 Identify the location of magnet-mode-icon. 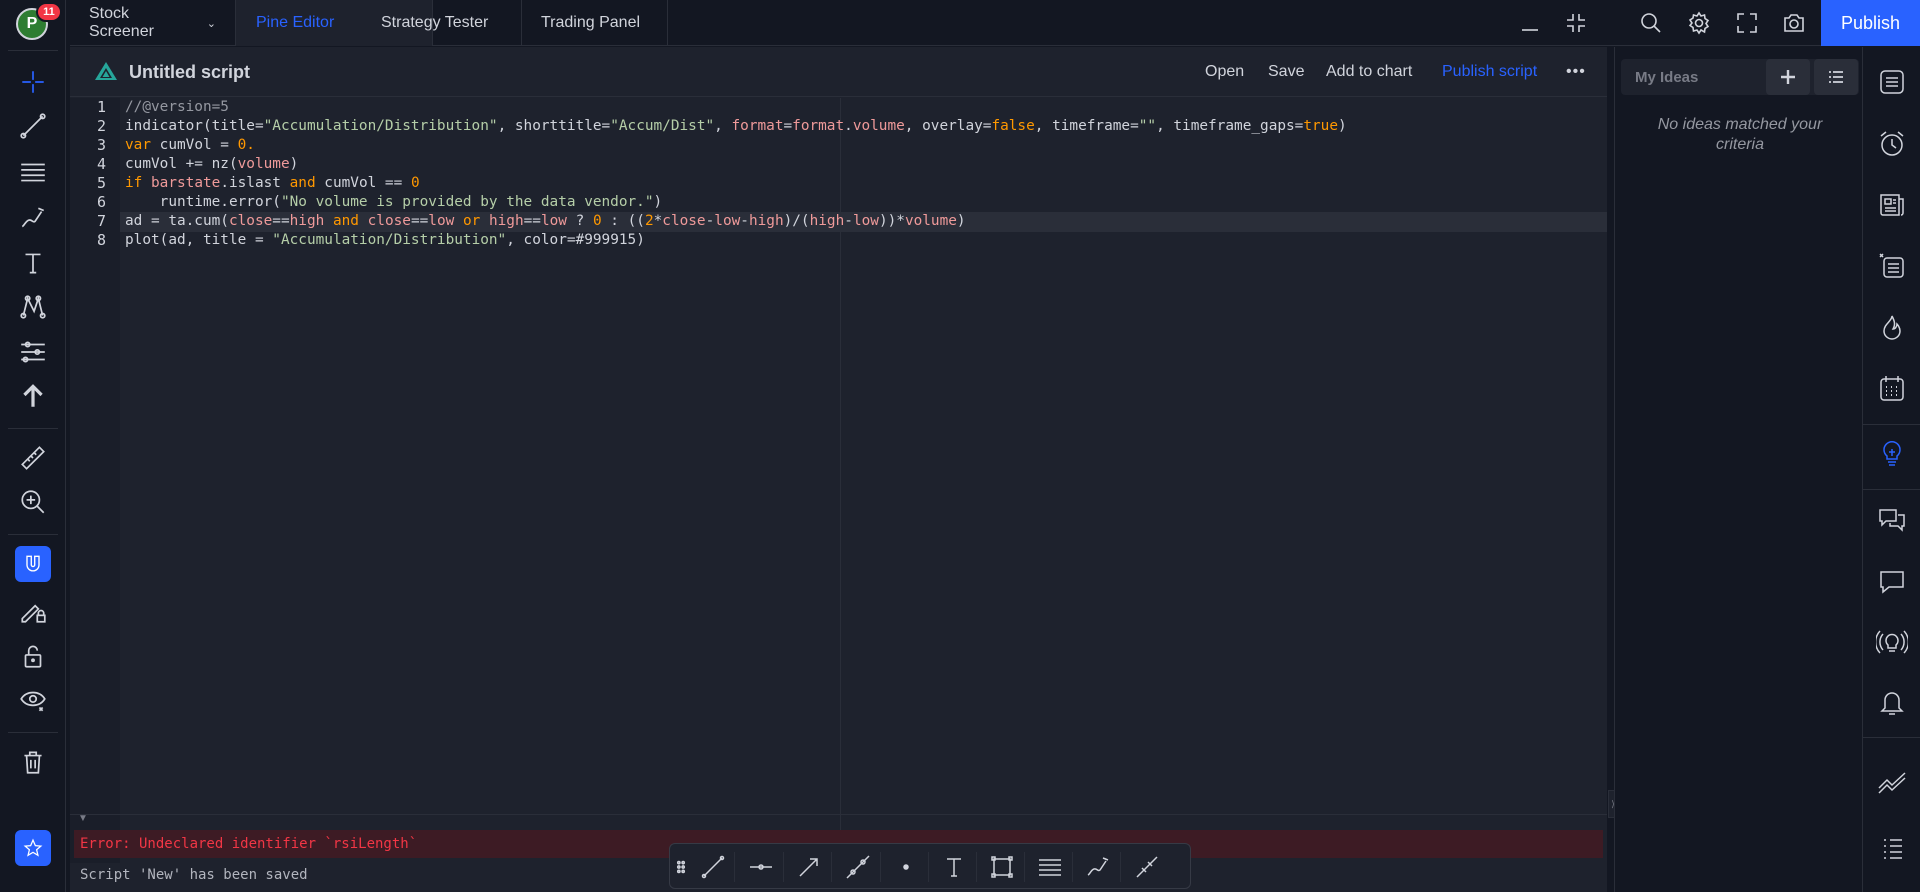
(33, 564).